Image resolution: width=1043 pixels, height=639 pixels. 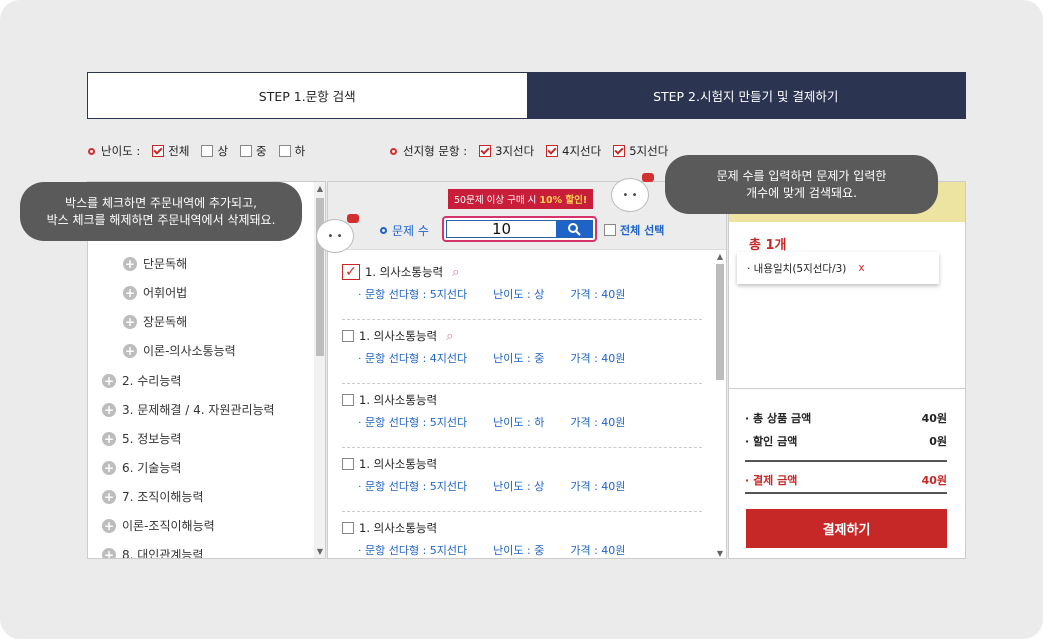 What do you see at coordinates (745, 95) in the screenshot?
I see `tab-step2: STEP 2.시험지 만들기 및 결제하기` at bounding box center [745, 95].